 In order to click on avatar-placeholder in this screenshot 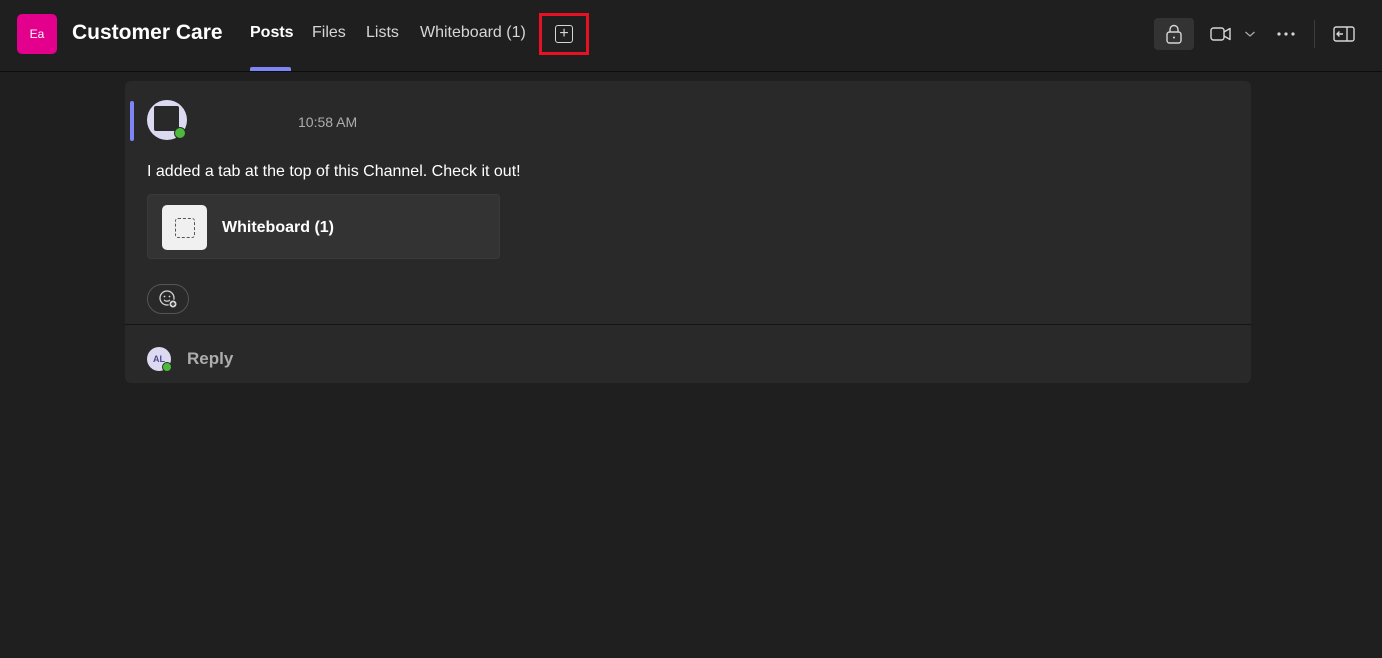, I will do `click(166, 118)`.